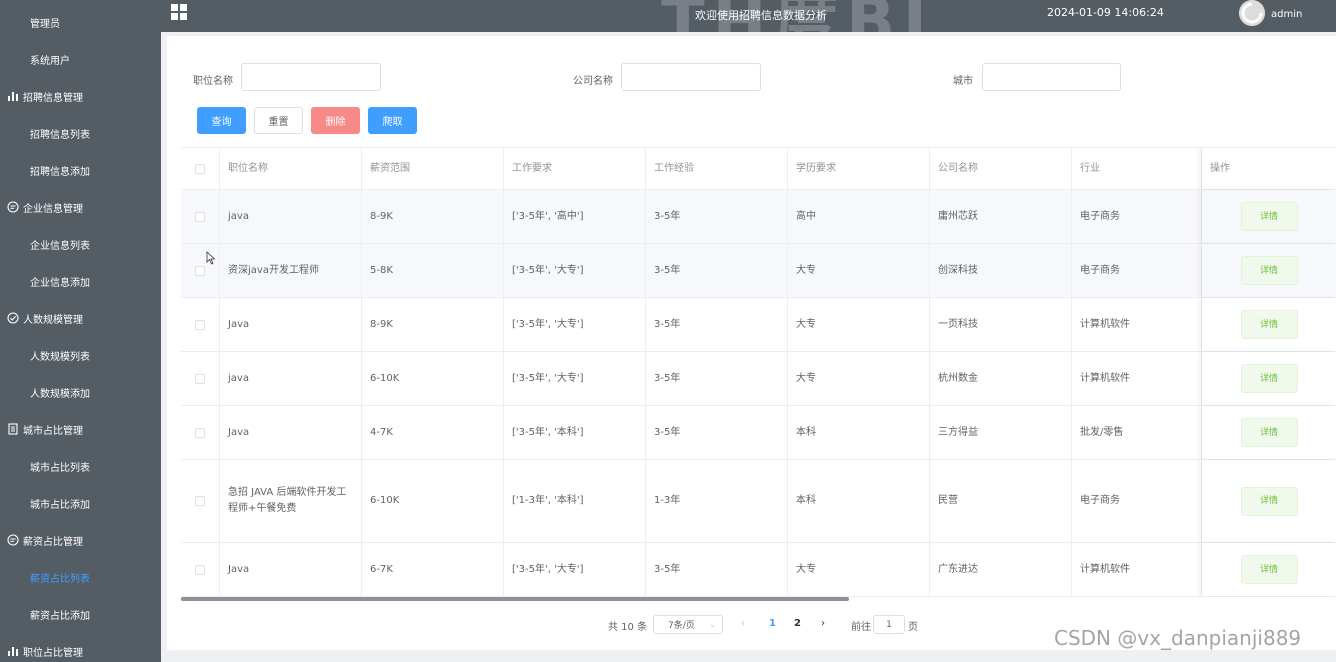  What do you see at coordinates (889, 624) in the screenshot?
I see `goto-page-input` at bounding box center [889, 624].